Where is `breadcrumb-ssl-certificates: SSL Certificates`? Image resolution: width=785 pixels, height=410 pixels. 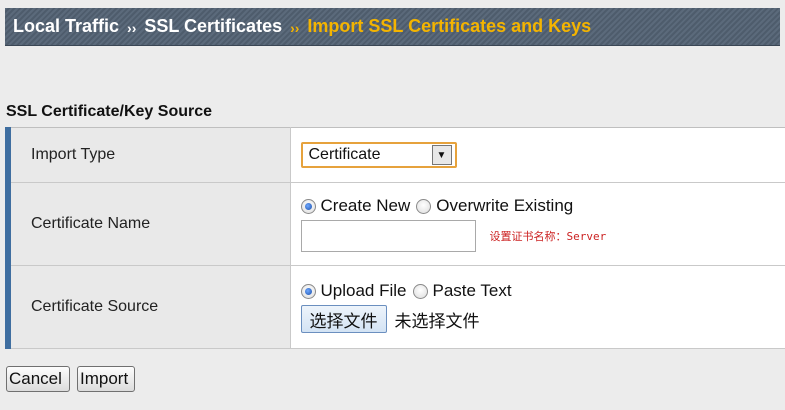
breadcrumb-ssl-certificates: SSL Certificates is located at coordinates (213, 26).